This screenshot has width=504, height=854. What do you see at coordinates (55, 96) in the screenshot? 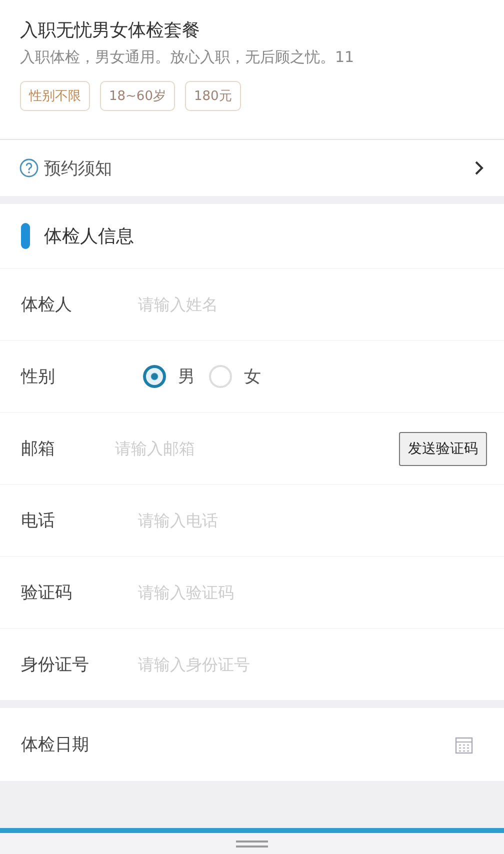
I see `tag: 性别不限` at bounding box center [55, 96].